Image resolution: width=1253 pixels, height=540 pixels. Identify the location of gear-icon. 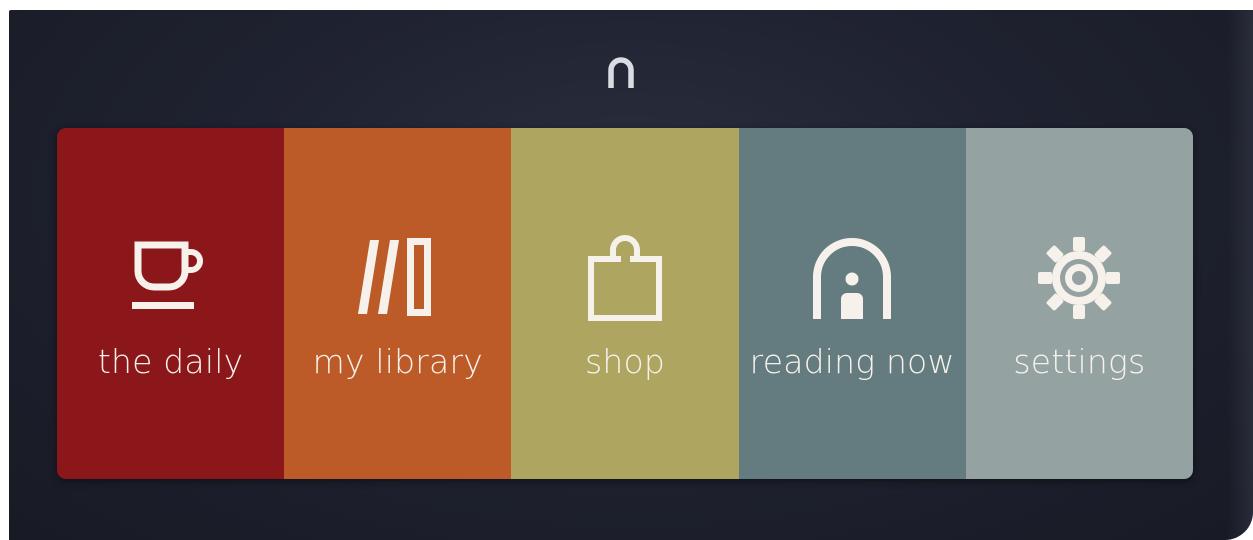
(1079, 278).